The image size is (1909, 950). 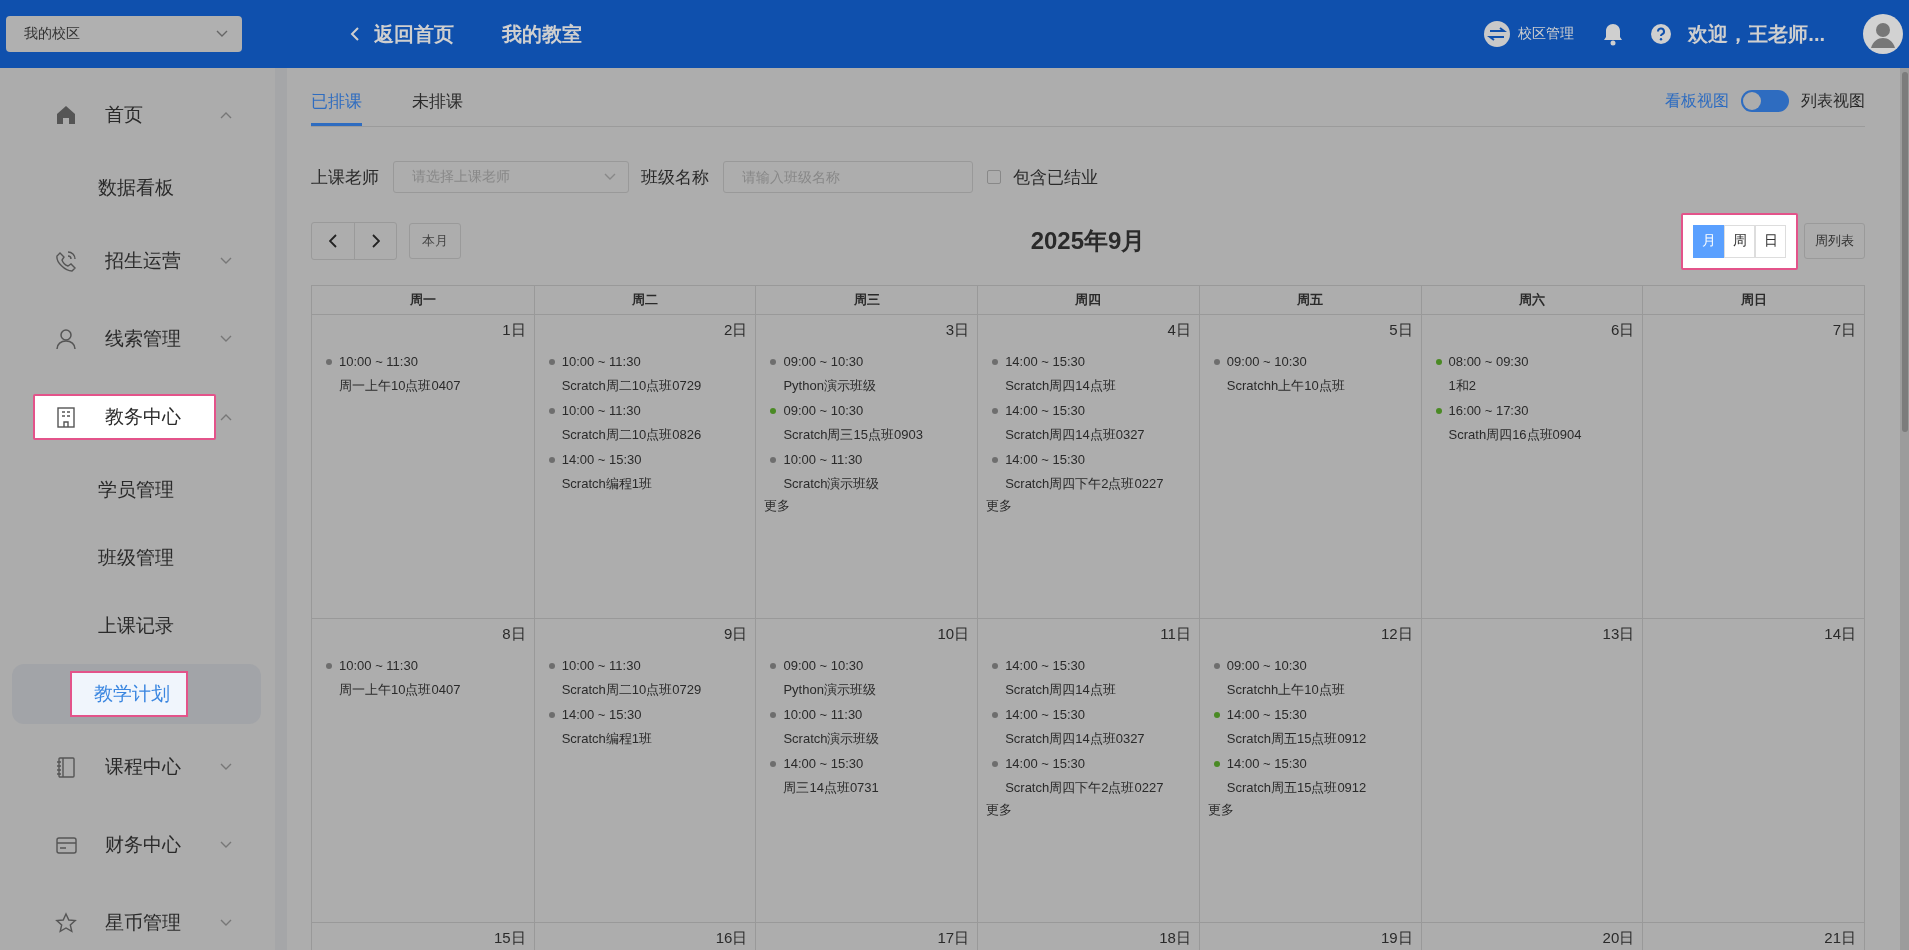 I want to click on sidebar-item: 线索管理, so click(x=108, y=339).